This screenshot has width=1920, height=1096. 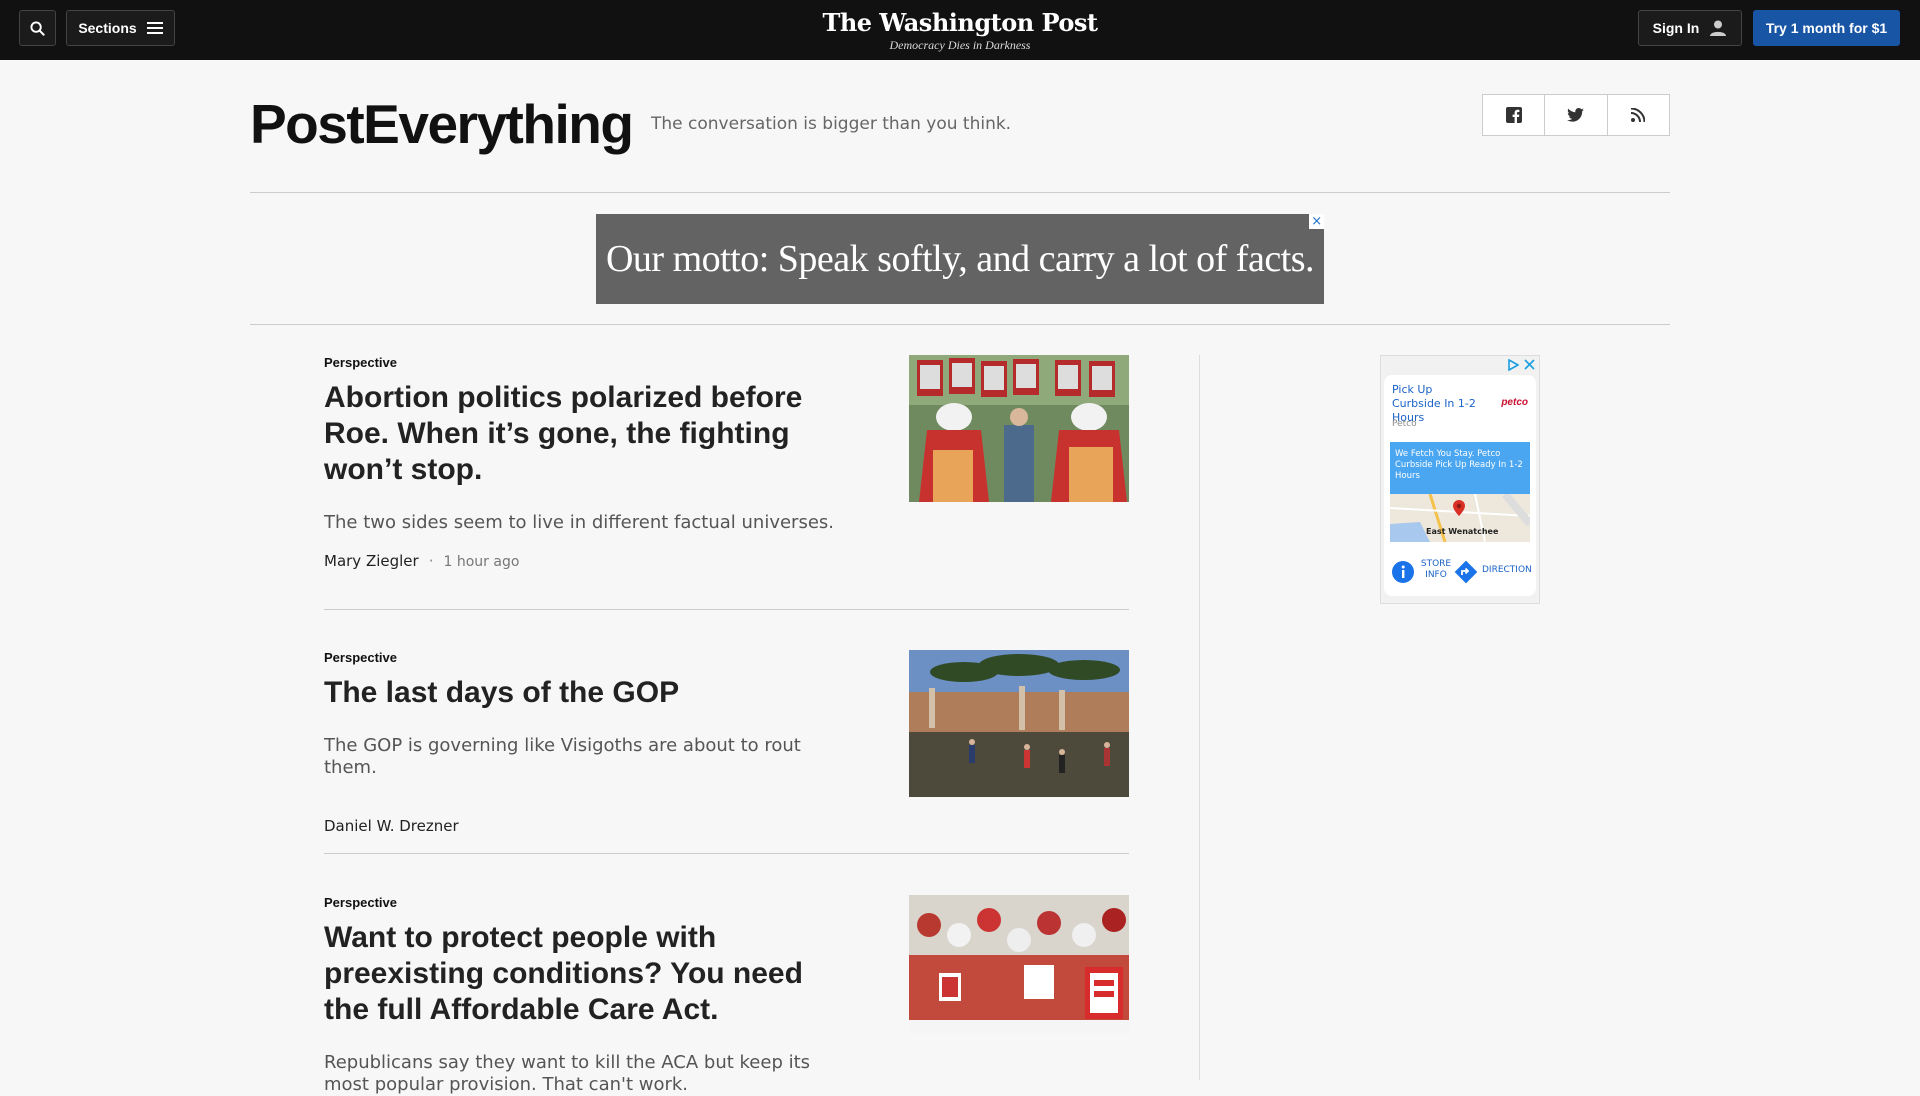 I want to click on article-headline: The last days of the GOP, so click(x=574, y=693).